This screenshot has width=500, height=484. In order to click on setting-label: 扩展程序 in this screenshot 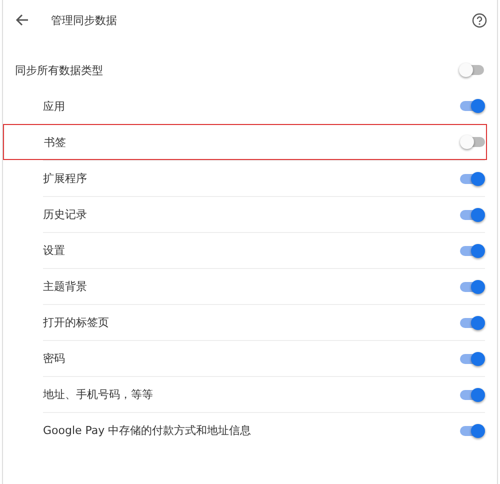, I will do `click(65, 178)`.